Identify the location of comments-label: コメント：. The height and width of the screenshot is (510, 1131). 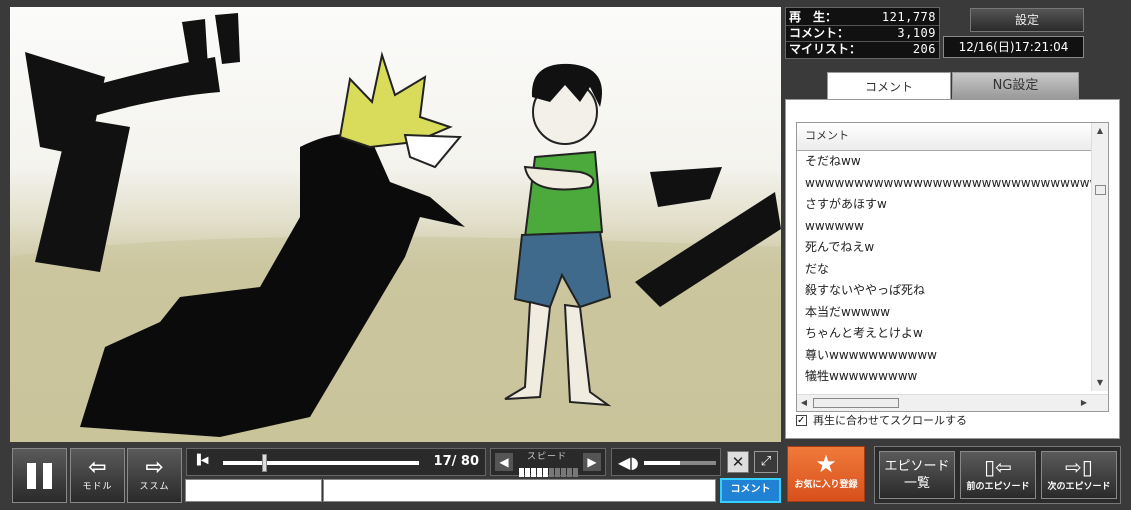
(819, 33).